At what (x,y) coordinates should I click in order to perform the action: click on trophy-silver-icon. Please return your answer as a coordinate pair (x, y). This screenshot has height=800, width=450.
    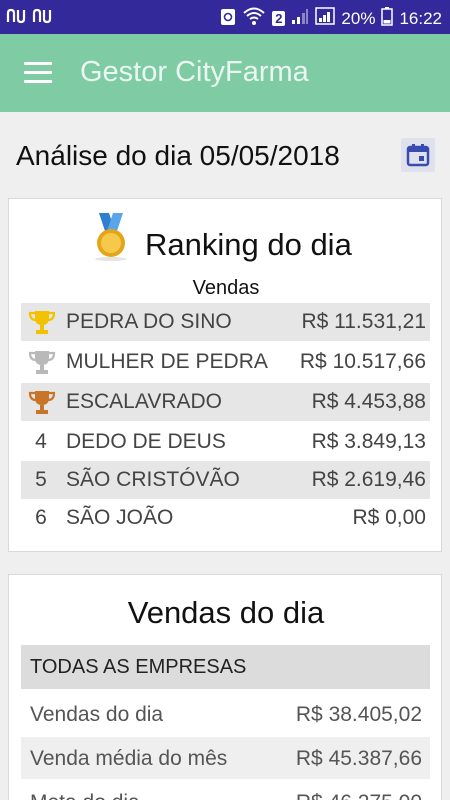
    Looking at the image, I should click on (42, 362).